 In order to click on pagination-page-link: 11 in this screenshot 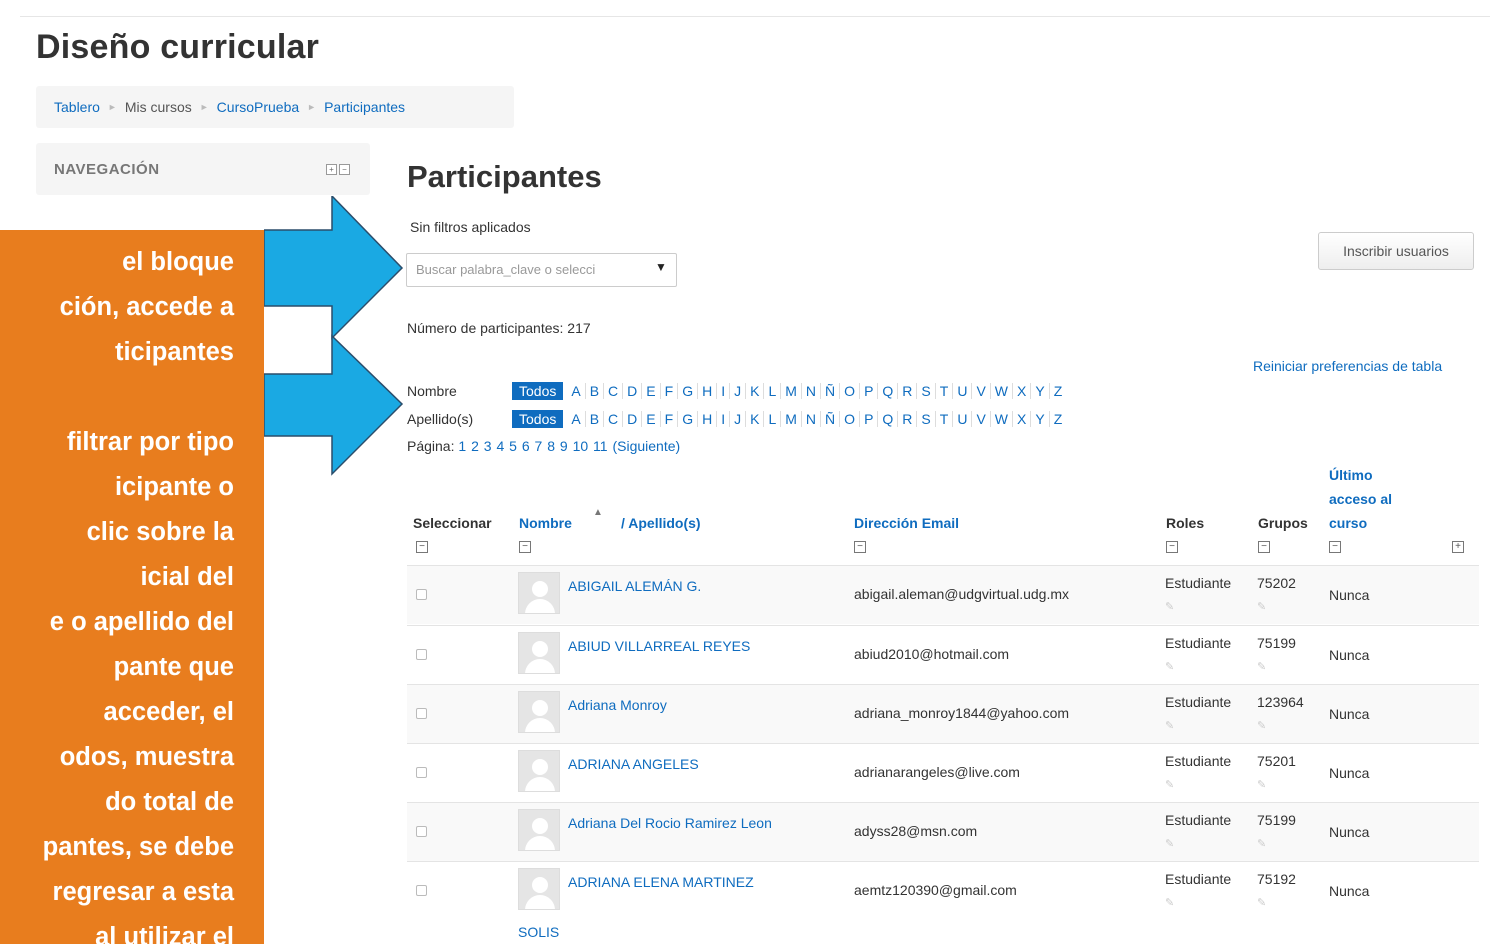, I will do `click(600, 446)`.